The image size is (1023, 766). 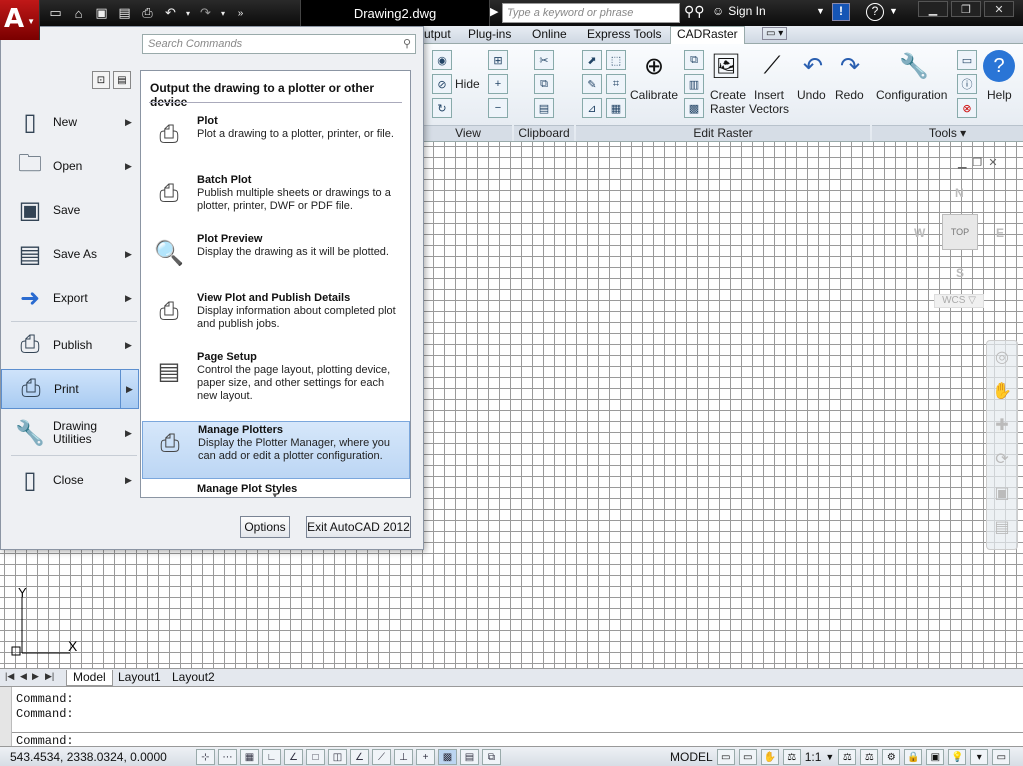 I want to click on open-icon: ⌂, so click(x=78, y=13).